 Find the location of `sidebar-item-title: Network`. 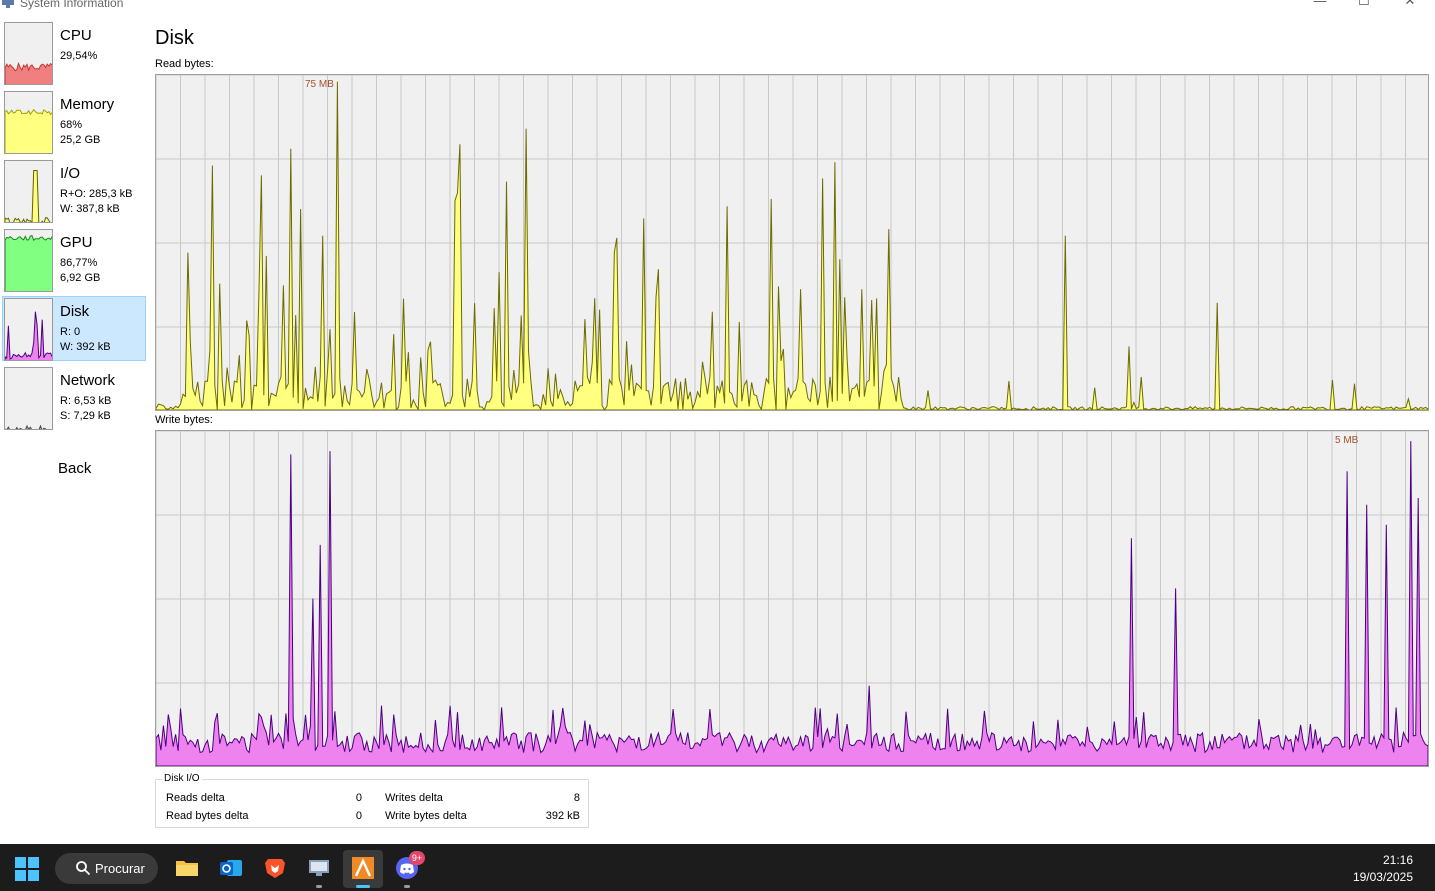

sidebar-item-title: Network is located at coordinates (88, 380).